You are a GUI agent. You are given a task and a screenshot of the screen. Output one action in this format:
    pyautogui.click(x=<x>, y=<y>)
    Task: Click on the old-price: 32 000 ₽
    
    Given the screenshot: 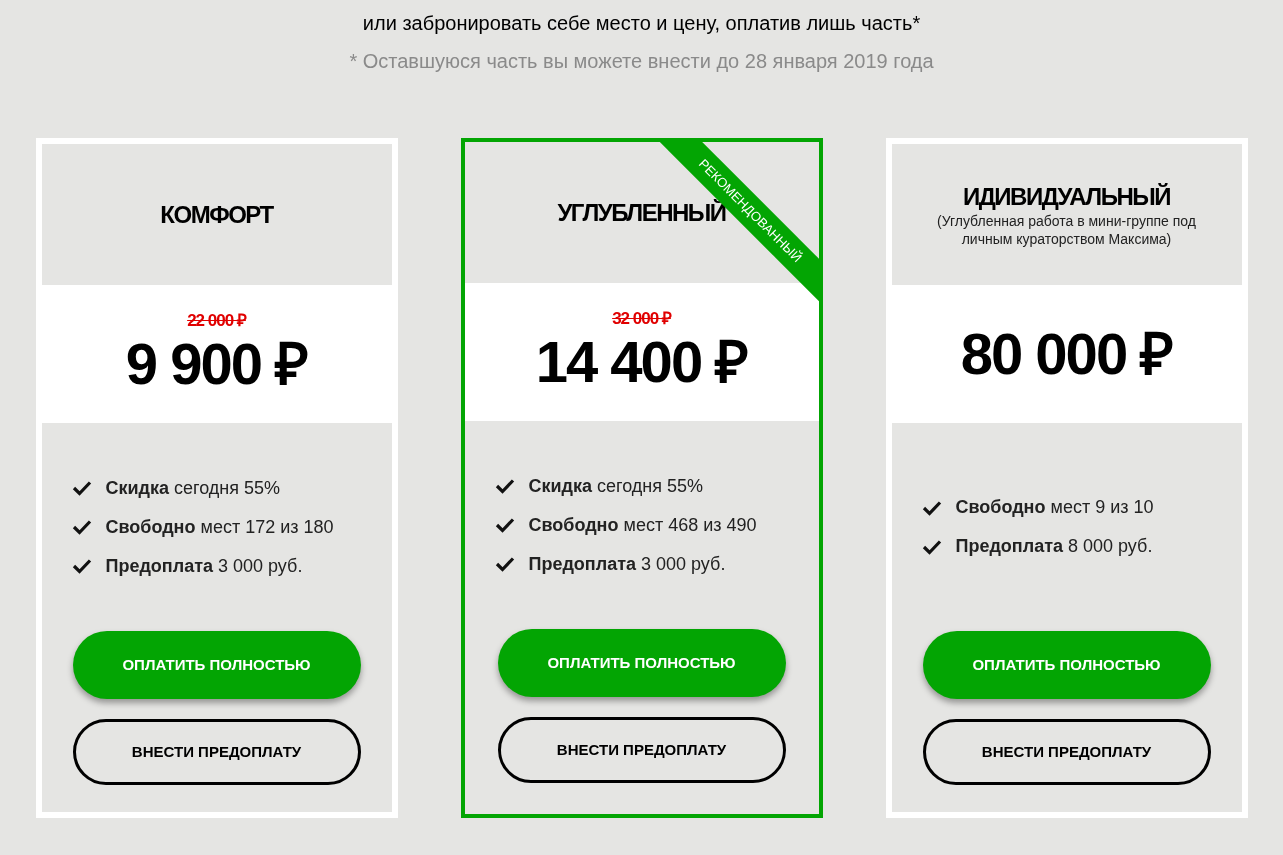 What is the action you would take?
    pyautogui.click(x=641, y=319)
    